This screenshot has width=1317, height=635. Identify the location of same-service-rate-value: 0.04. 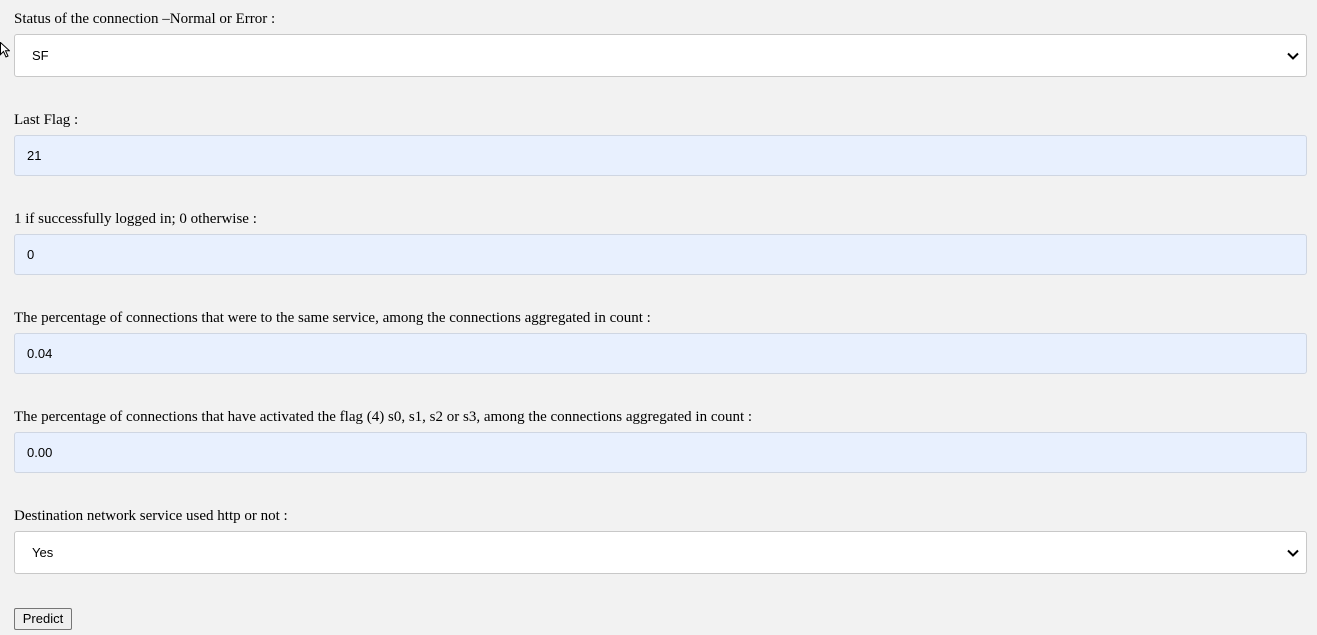
(40, 353).